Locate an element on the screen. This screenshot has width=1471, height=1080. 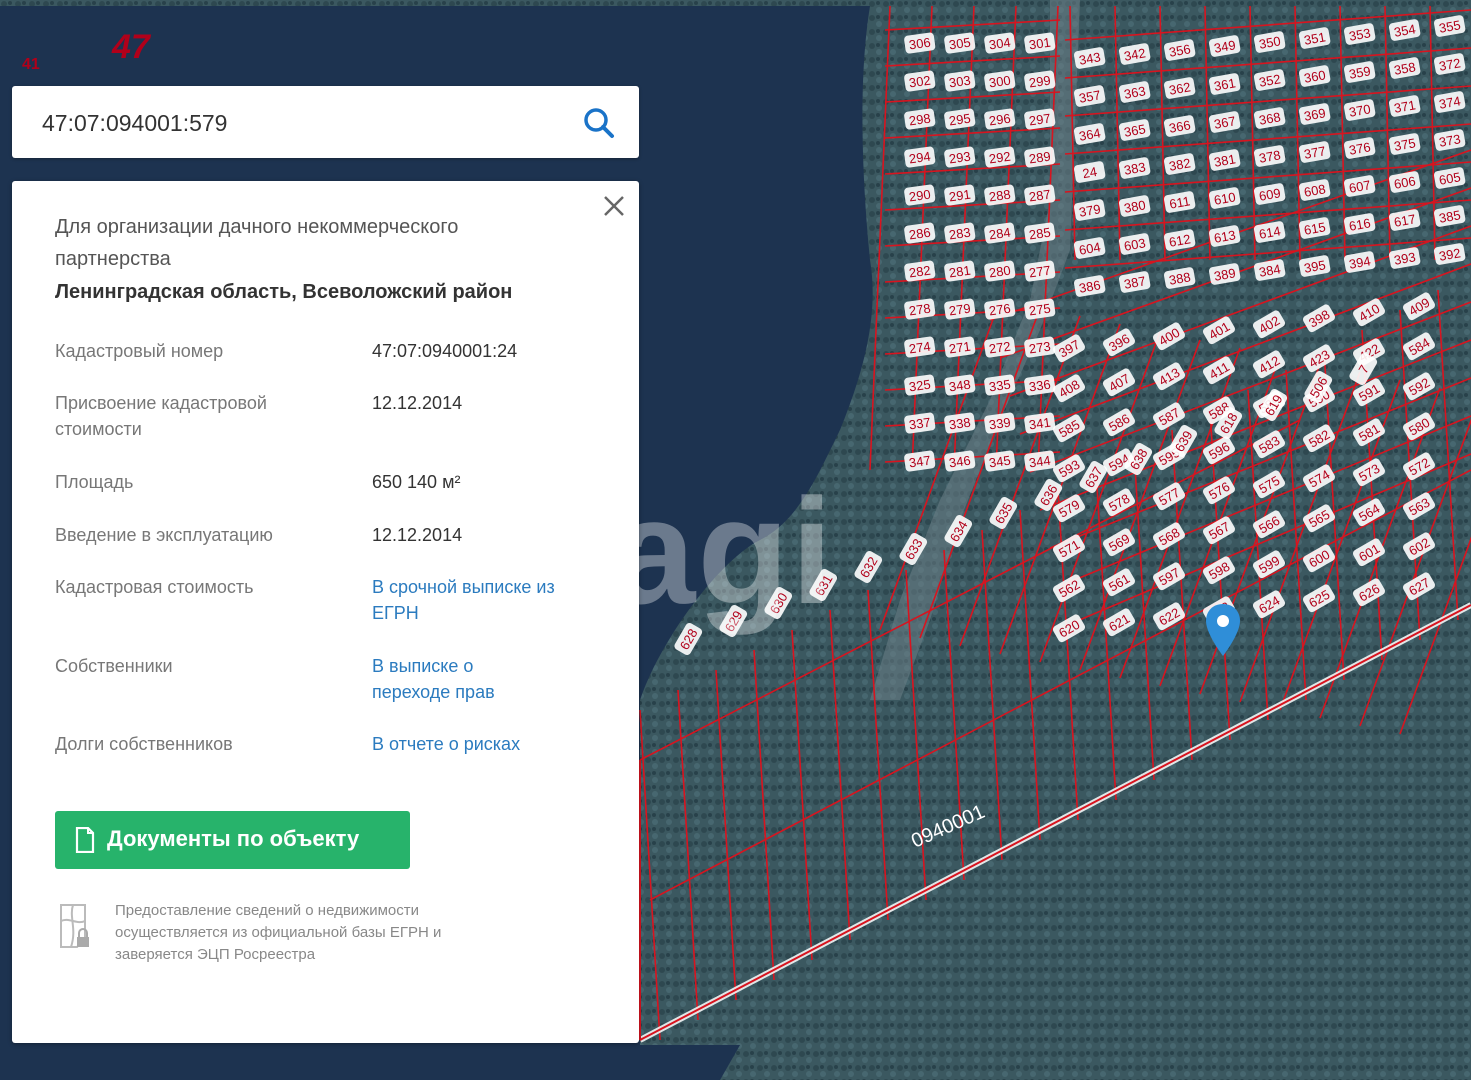
registry-lock-icon is located at coordinates (74, 926).